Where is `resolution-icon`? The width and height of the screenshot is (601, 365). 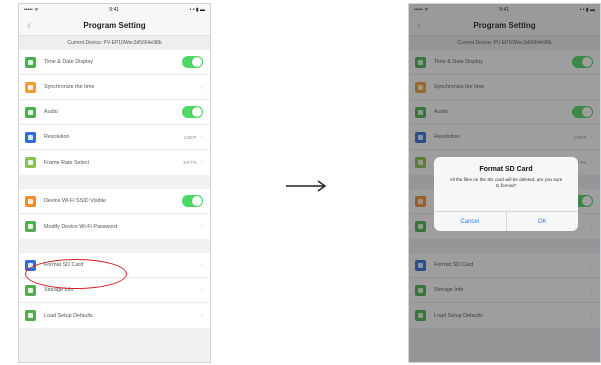
resolution-icon is located at coordinates (30, 137).